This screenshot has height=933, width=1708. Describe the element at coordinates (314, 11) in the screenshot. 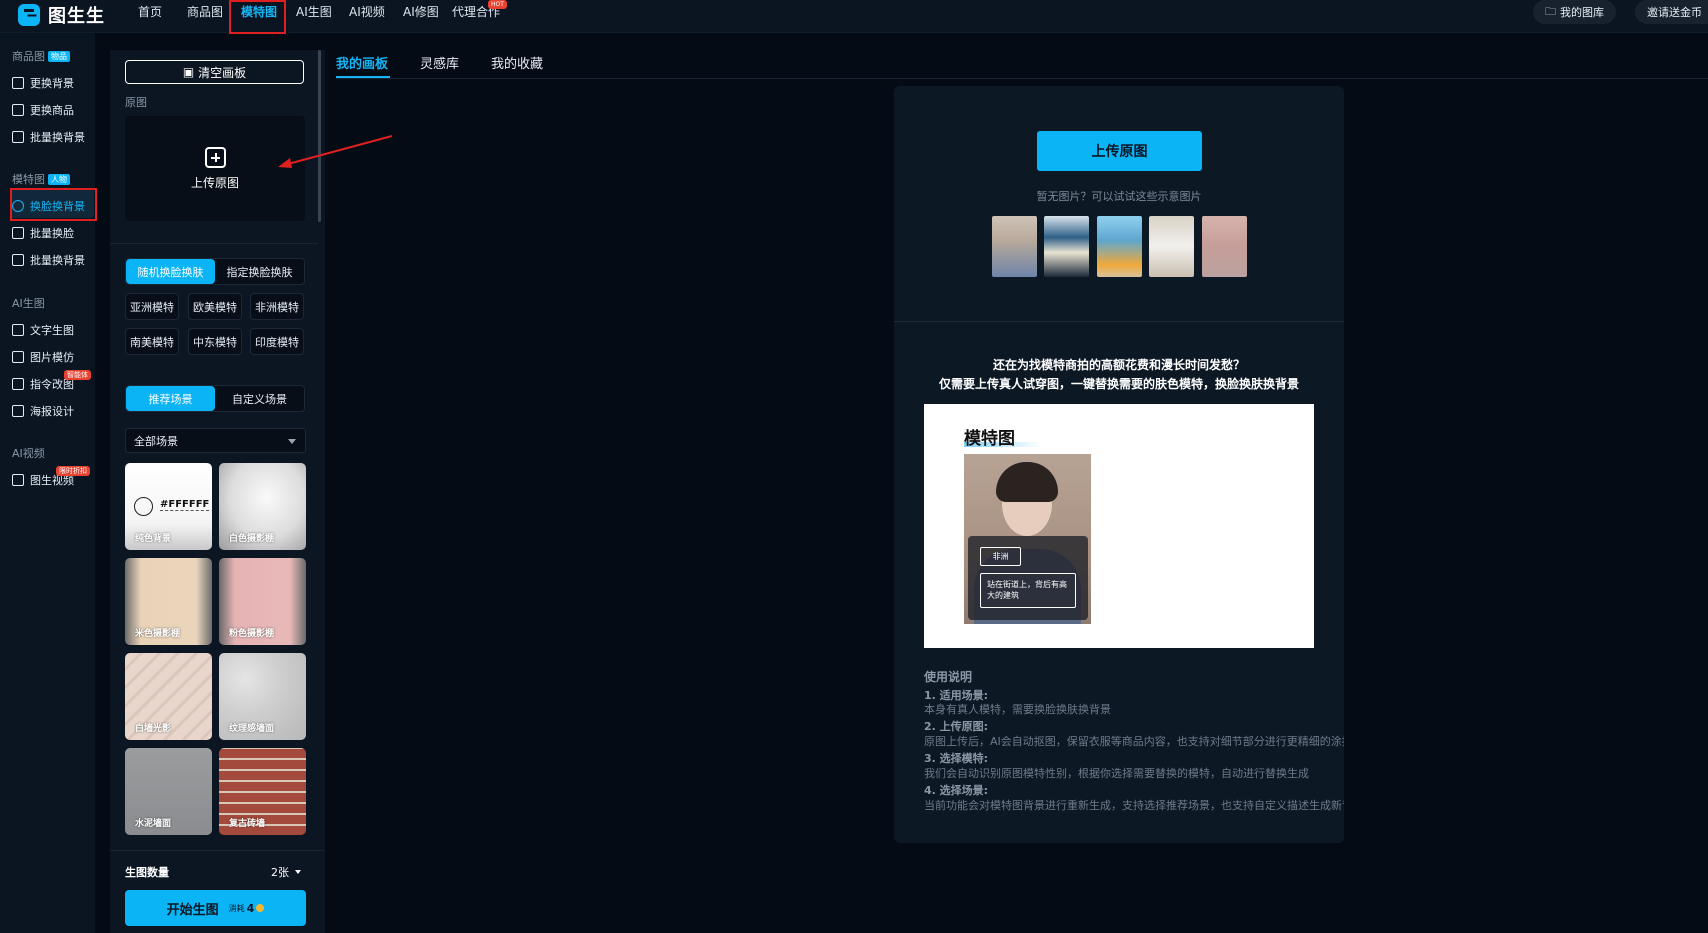

I see `nav-ai-image: AI生图` at that location.